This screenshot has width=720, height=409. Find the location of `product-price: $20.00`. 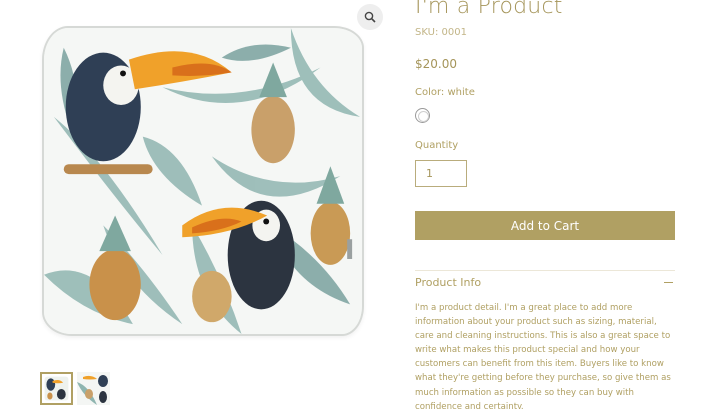

product-price: $20.00 is located at coordinates (436, 64).